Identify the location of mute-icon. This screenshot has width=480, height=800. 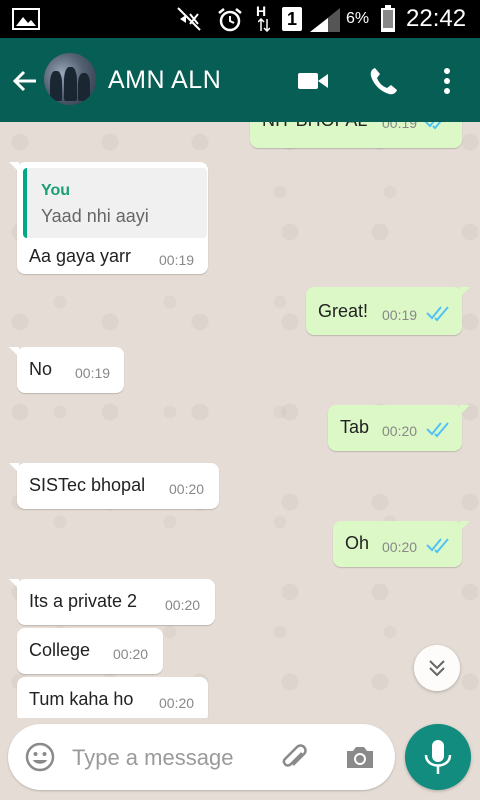
(189, 19).